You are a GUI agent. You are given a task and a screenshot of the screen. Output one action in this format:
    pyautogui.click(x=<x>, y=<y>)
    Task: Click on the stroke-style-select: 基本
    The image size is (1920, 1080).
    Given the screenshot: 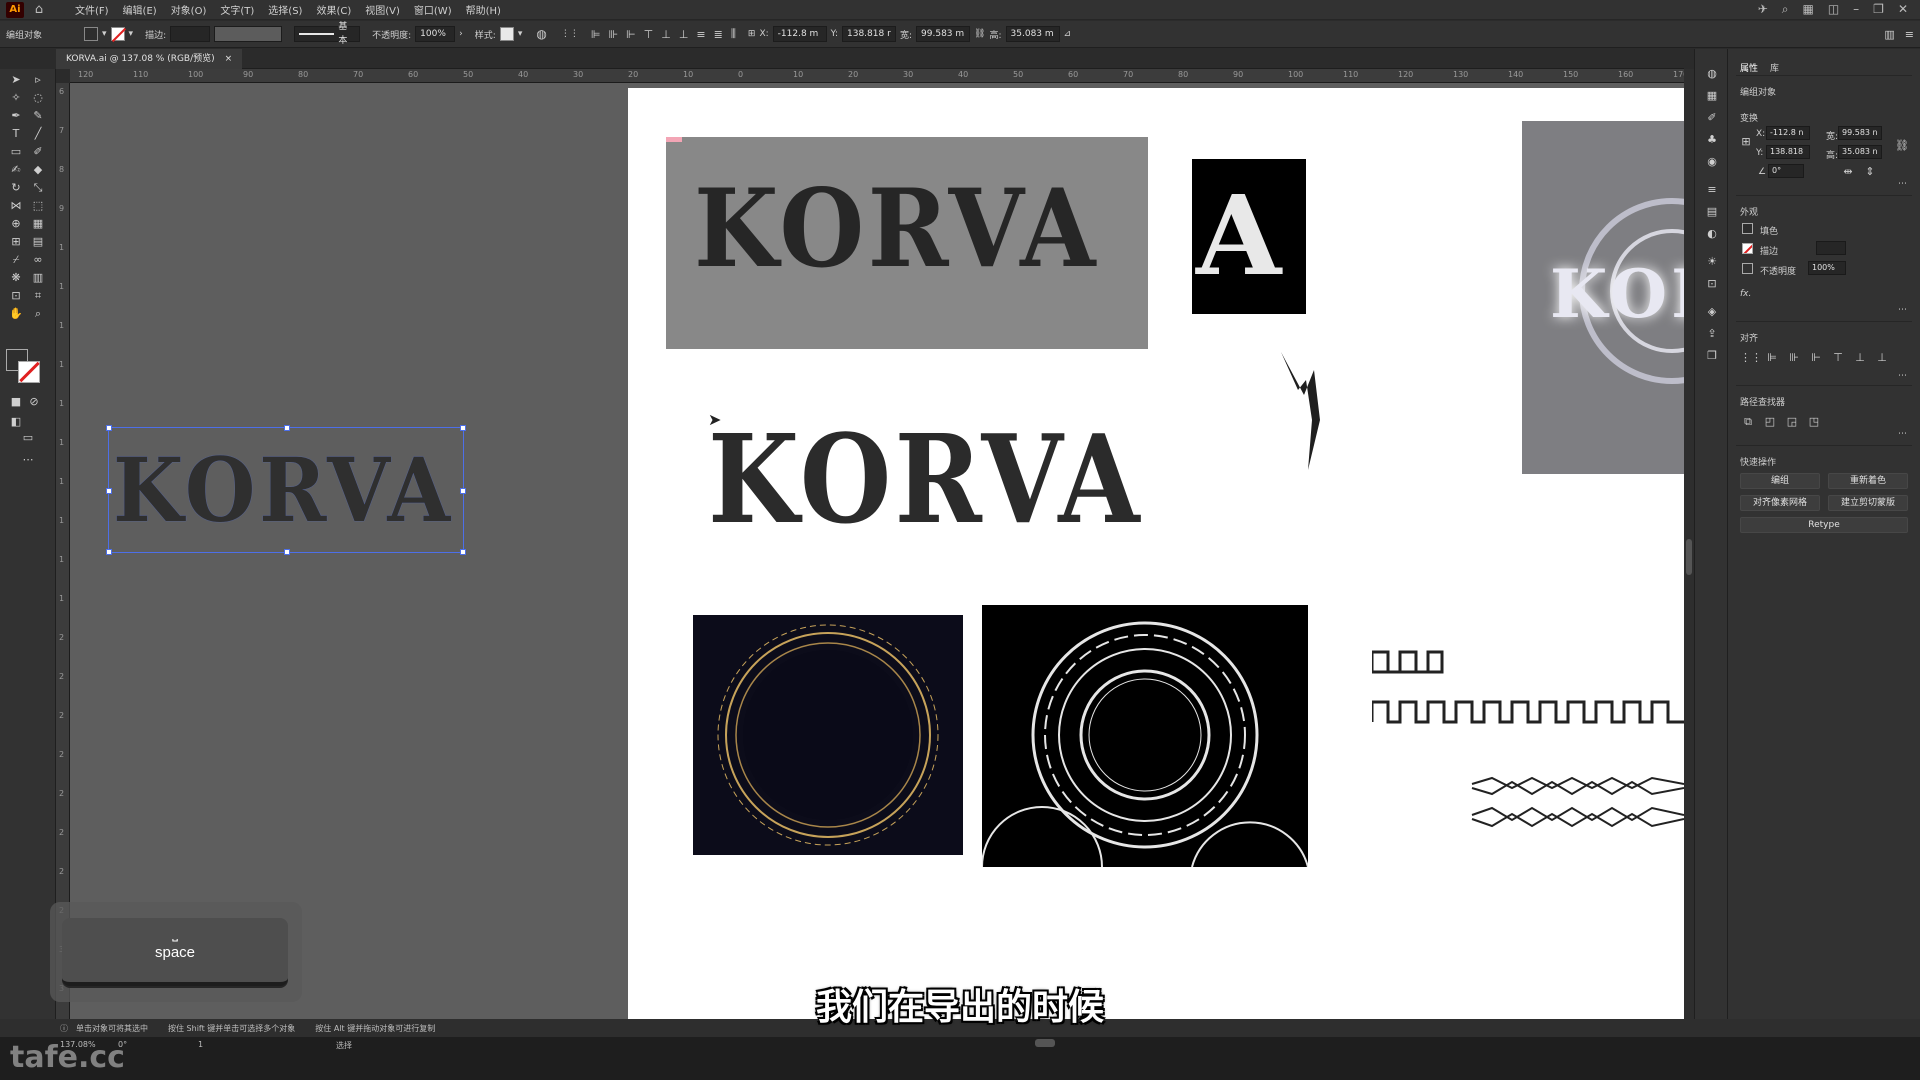 What is the action you would take?
    pyautogui.click(x=327, y=34)
    